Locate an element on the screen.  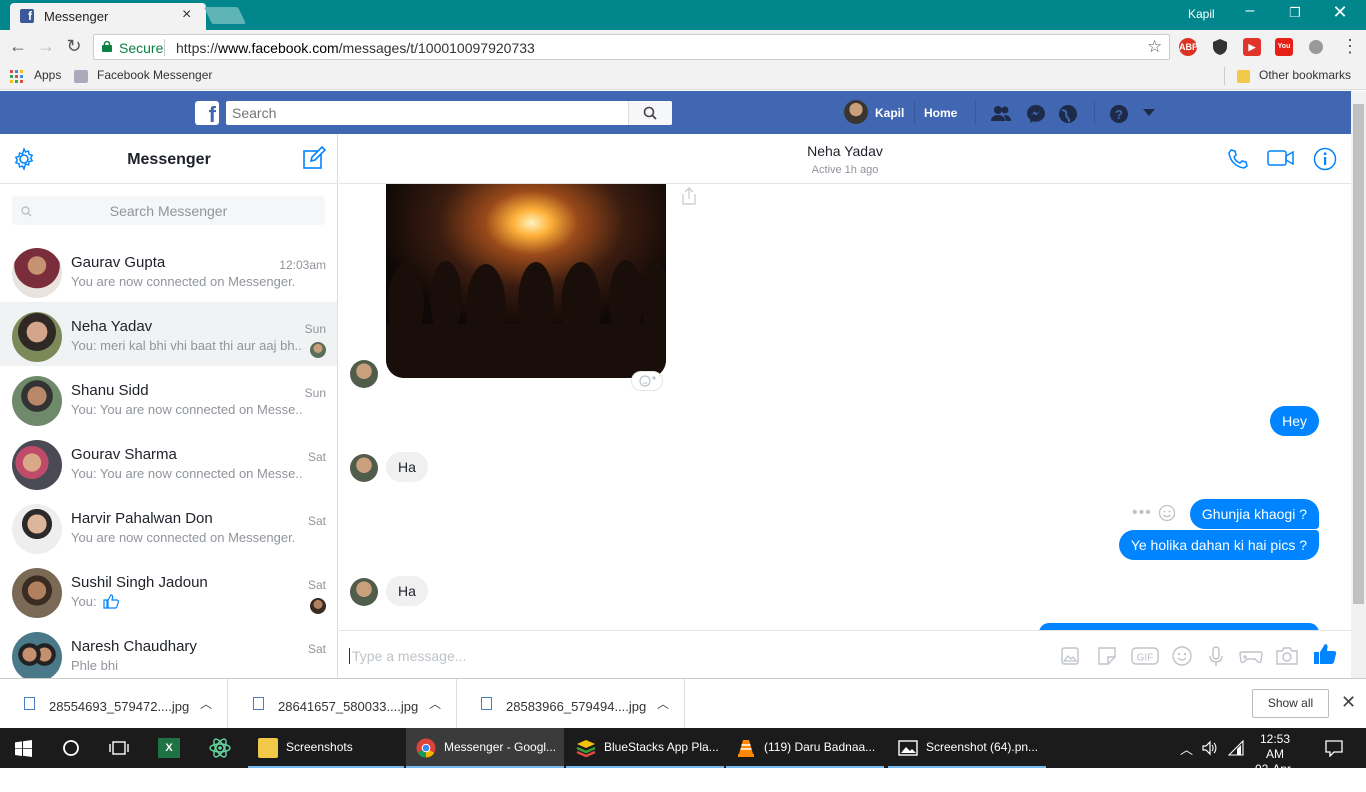
adblock-plus-icon: ABP is located at coordinates (1188, 47).